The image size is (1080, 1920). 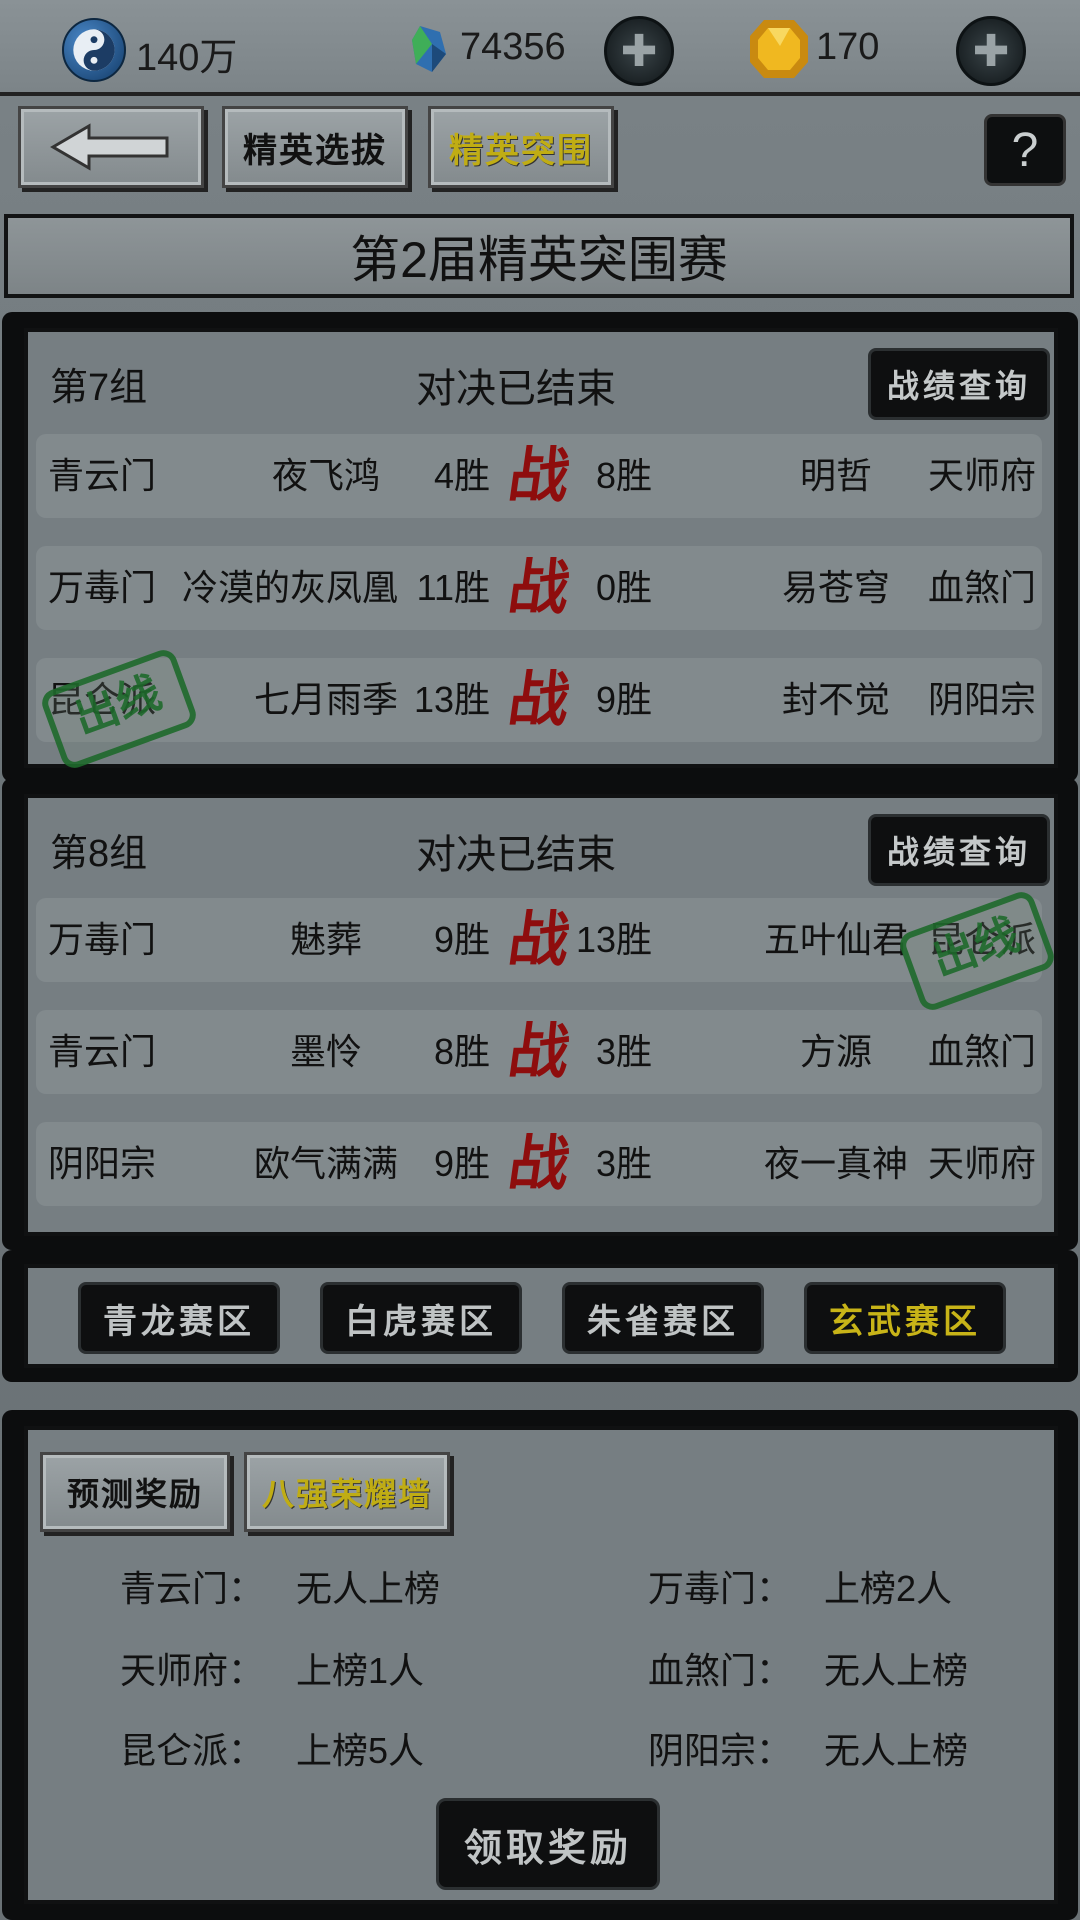 What do you see at coordinates (624, 475) in the screenshot?
I see `right-wins: 8胜` at bounding box center [624, 475].